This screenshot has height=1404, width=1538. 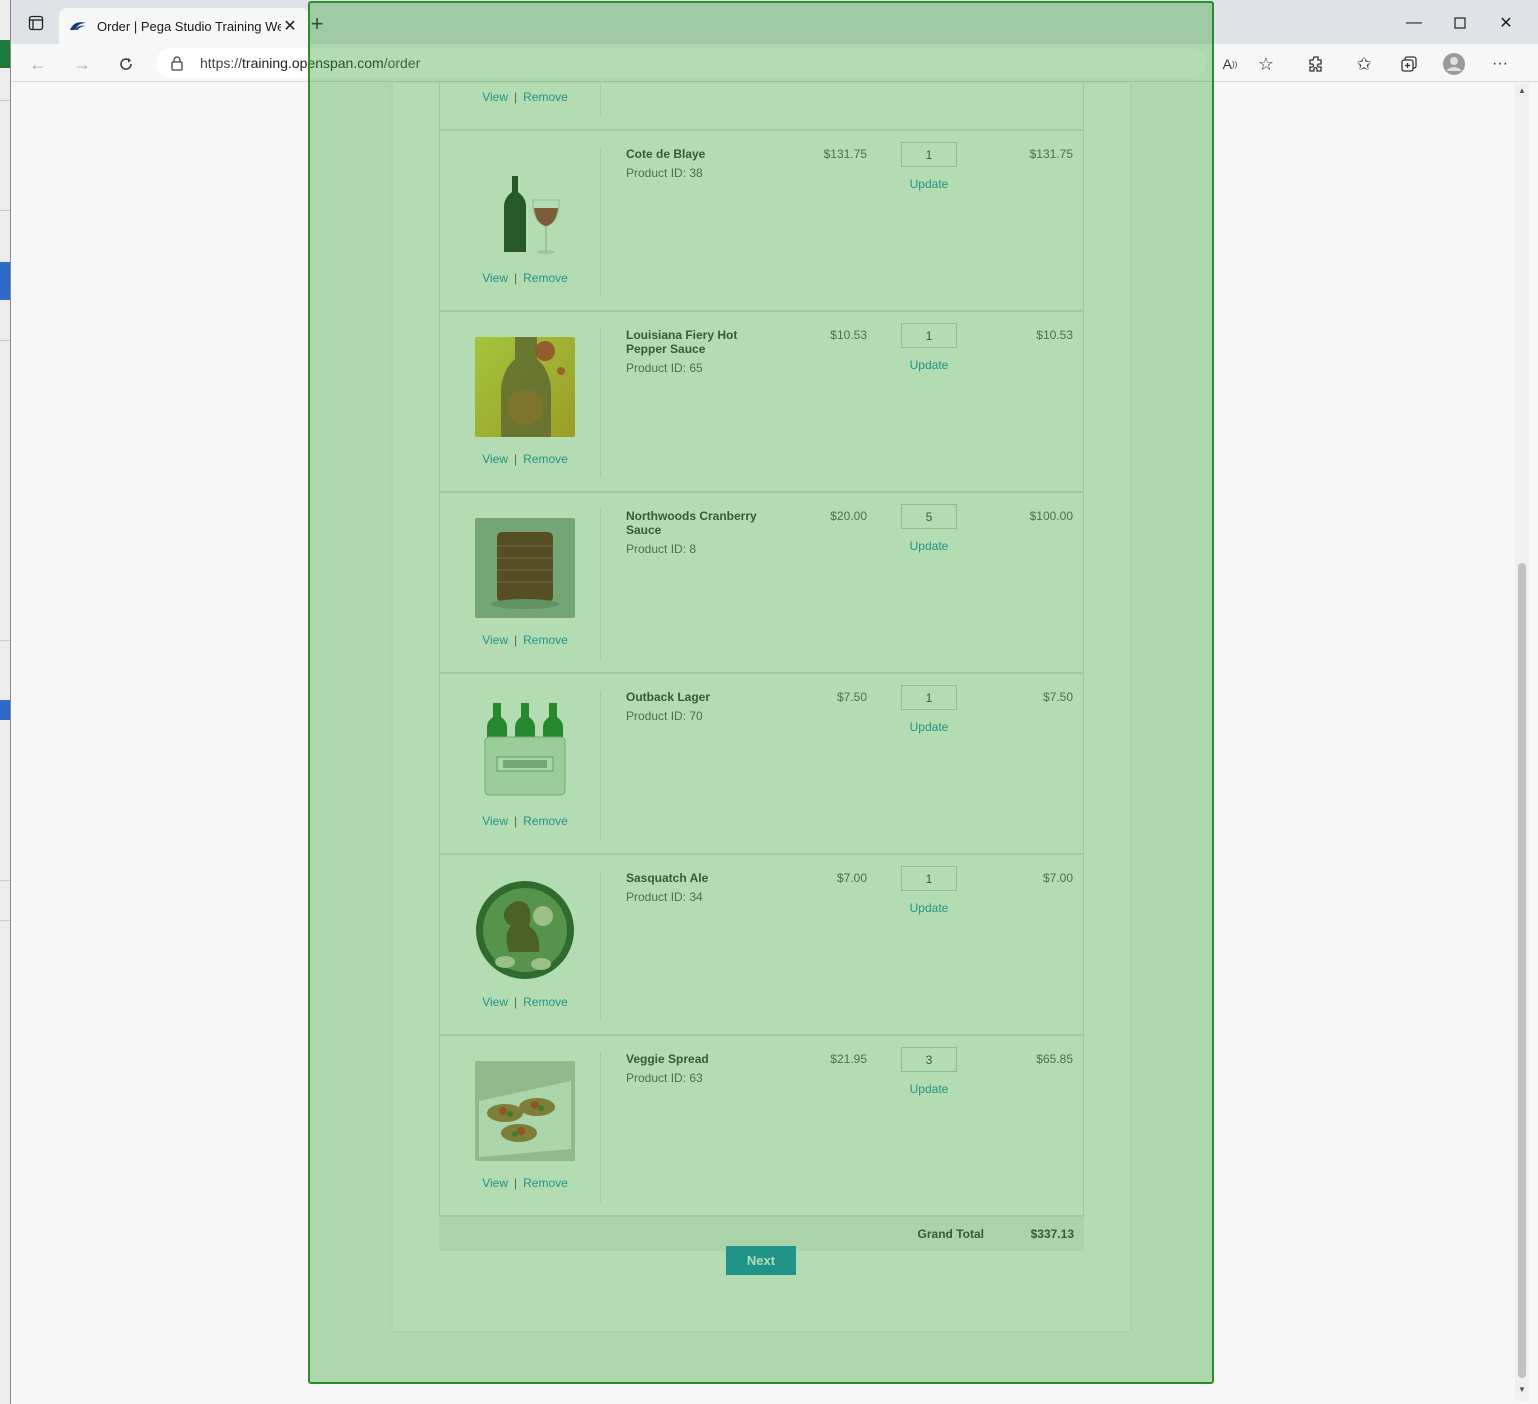 What do you see at coordinates (525, 1111) in the screenshot?
I see `product-image-veggie` at bounding box center [525, 1111].